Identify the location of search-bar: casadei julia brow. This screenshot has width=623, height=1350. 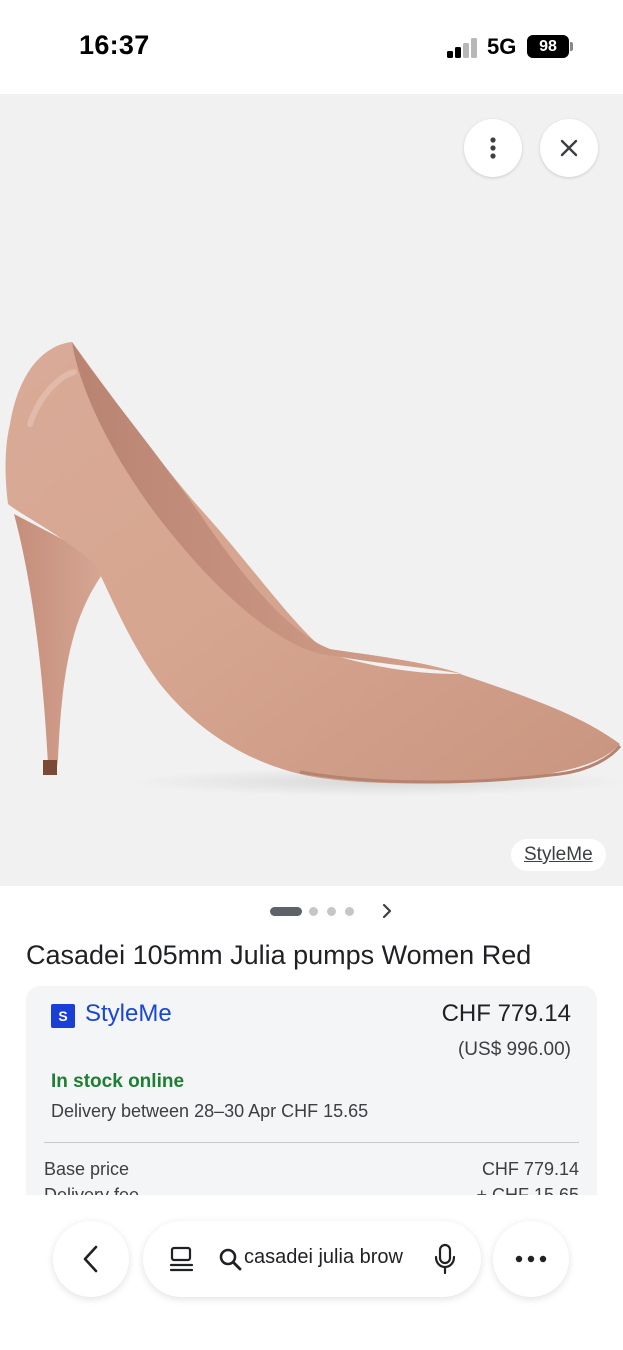
(312, 1259).